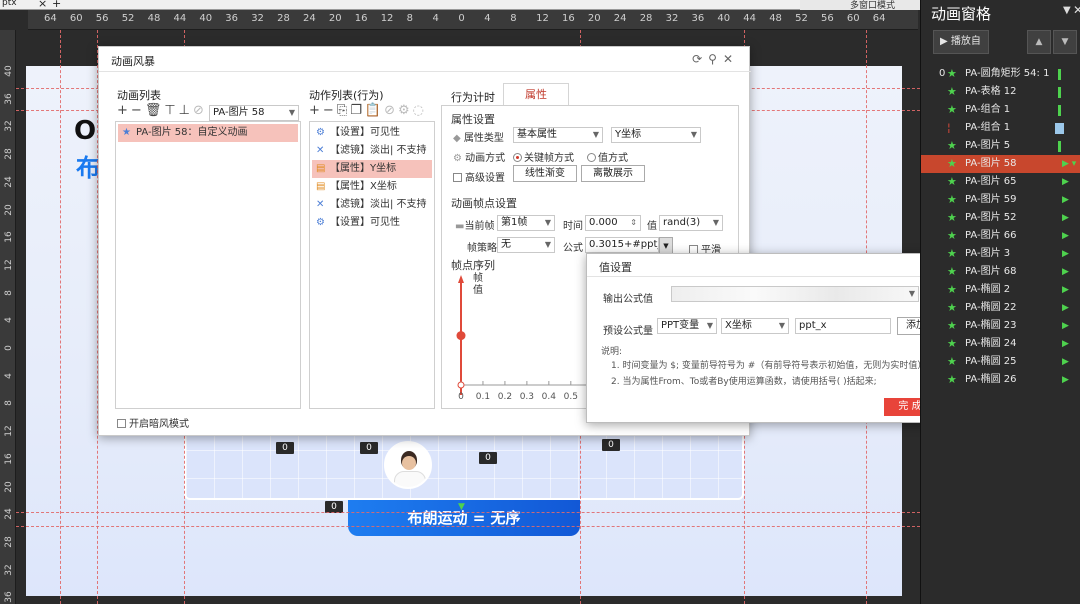 The width and height of the screenshot is (1080, 604). I want to click on attr-type-select: 基本属性 ▼, so click(558, 135).